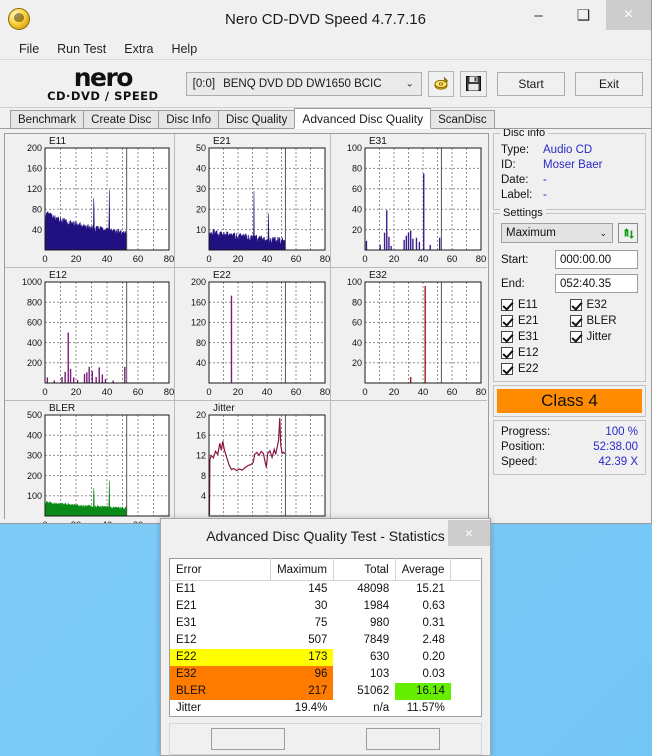 The image size is (652, 756). Describe the element at coordinates (573, 165) in the screenshot. I see `disc-info-value-id: Moser Baer` at that location.